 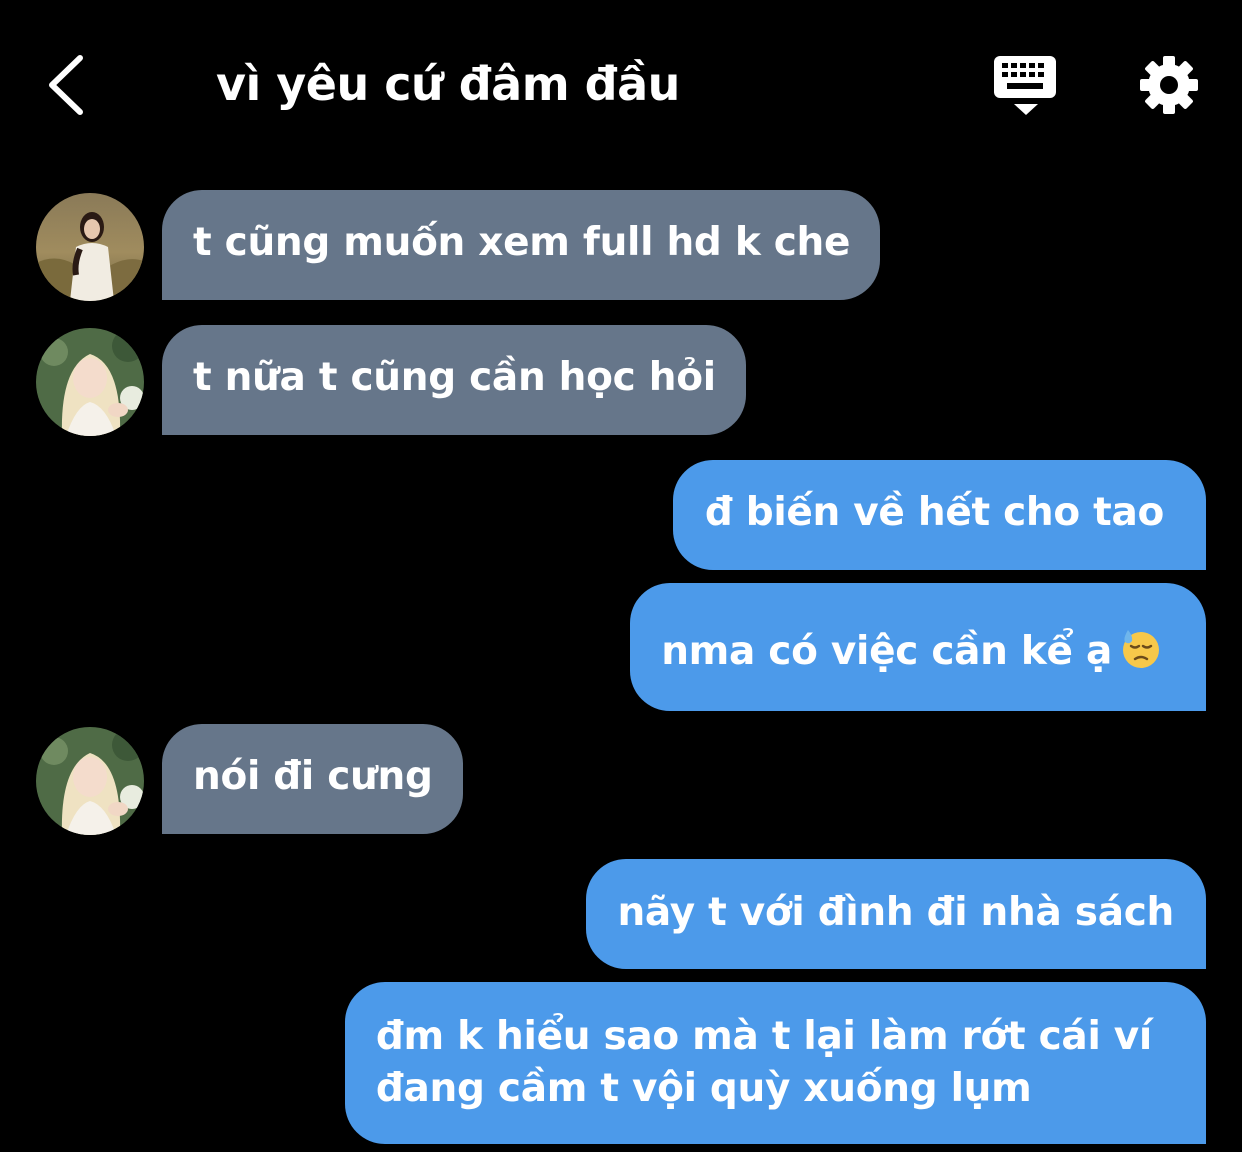 I want to click on message-text: đ biến về hết cho tao, so click(x=934, y=512).